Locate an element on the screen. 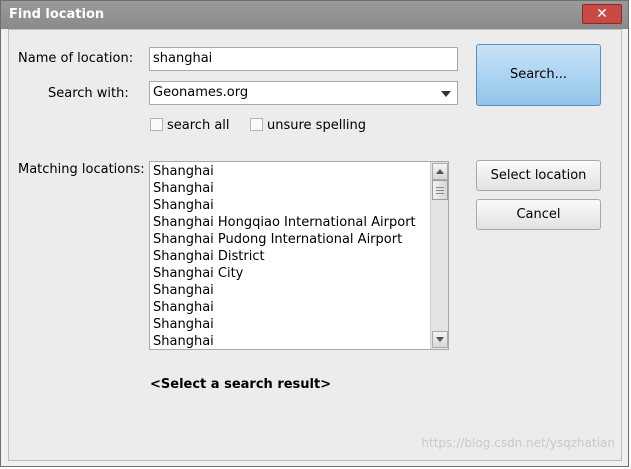 This screenshot has width=631, height=469. name-of-location-value: shanghai is located at coordinates (183, 58).